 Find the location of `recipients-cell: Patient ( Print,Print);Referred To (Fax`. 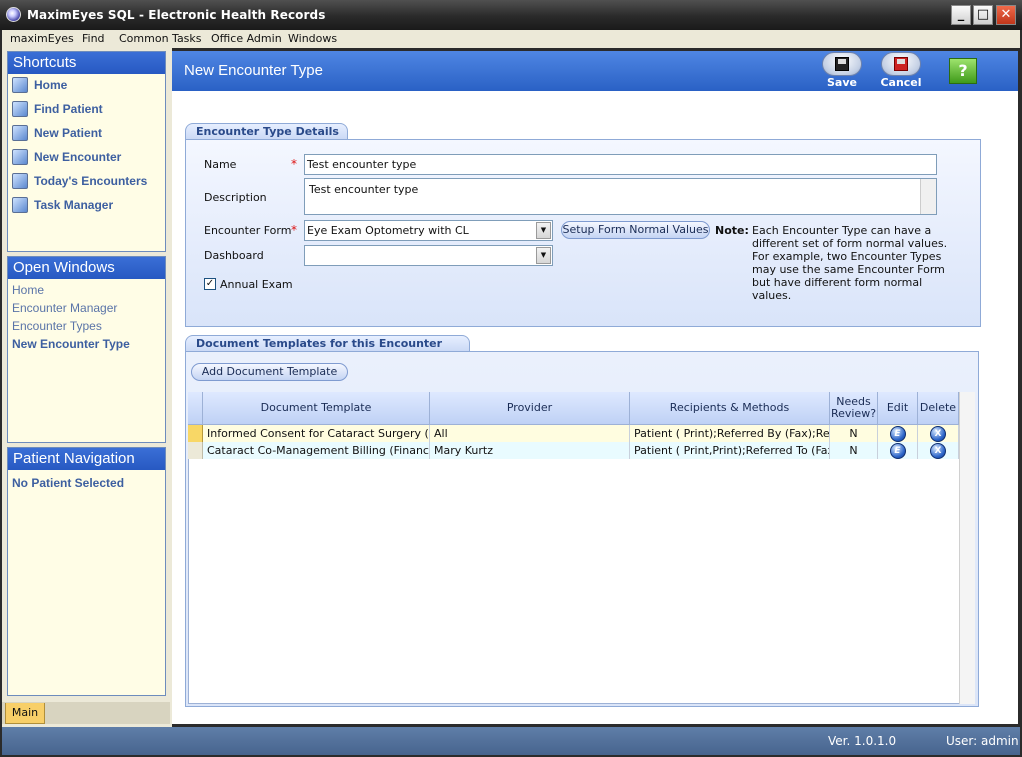

recipients-cell: Patient ( Print,Print);Referred To (Fax is located at coordinates (730, 450).